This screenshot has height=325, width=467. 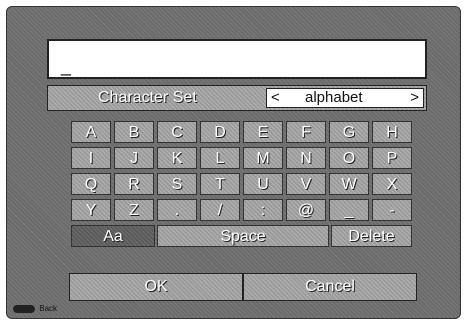 I want to click on key-B: B, so click(x=134, y=132).